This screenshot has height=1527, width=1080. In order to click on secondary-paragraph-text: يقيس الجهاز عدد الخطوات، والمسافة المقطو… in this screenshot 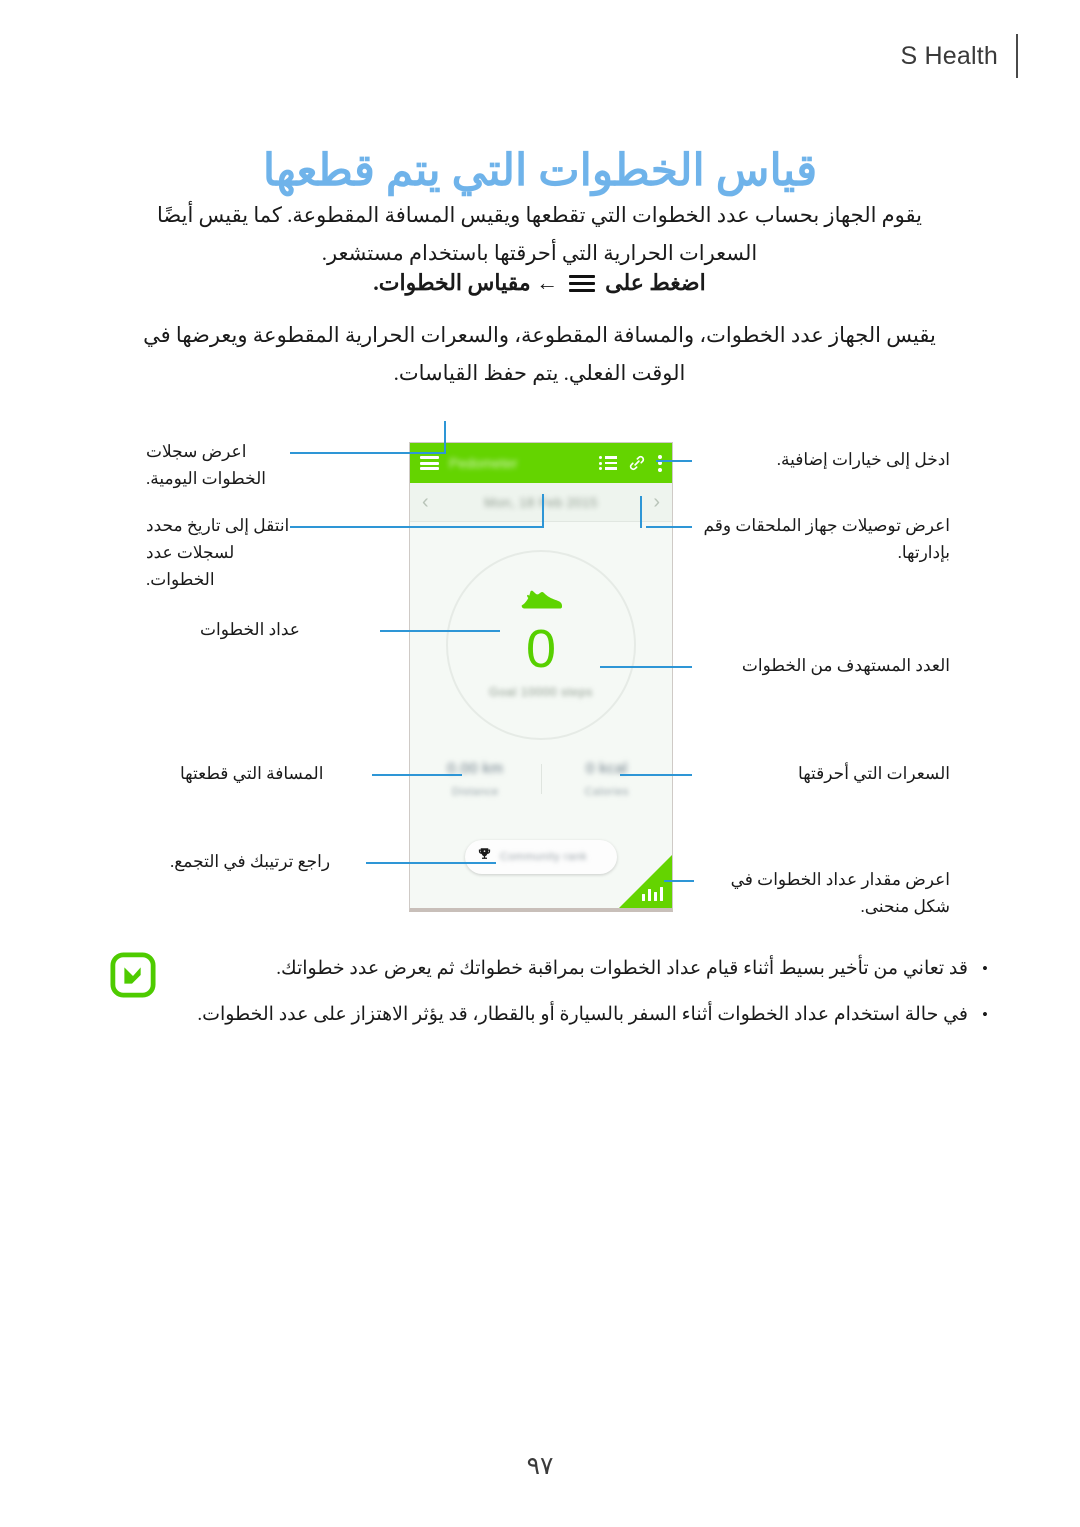, I will do `click(539, 354)`.